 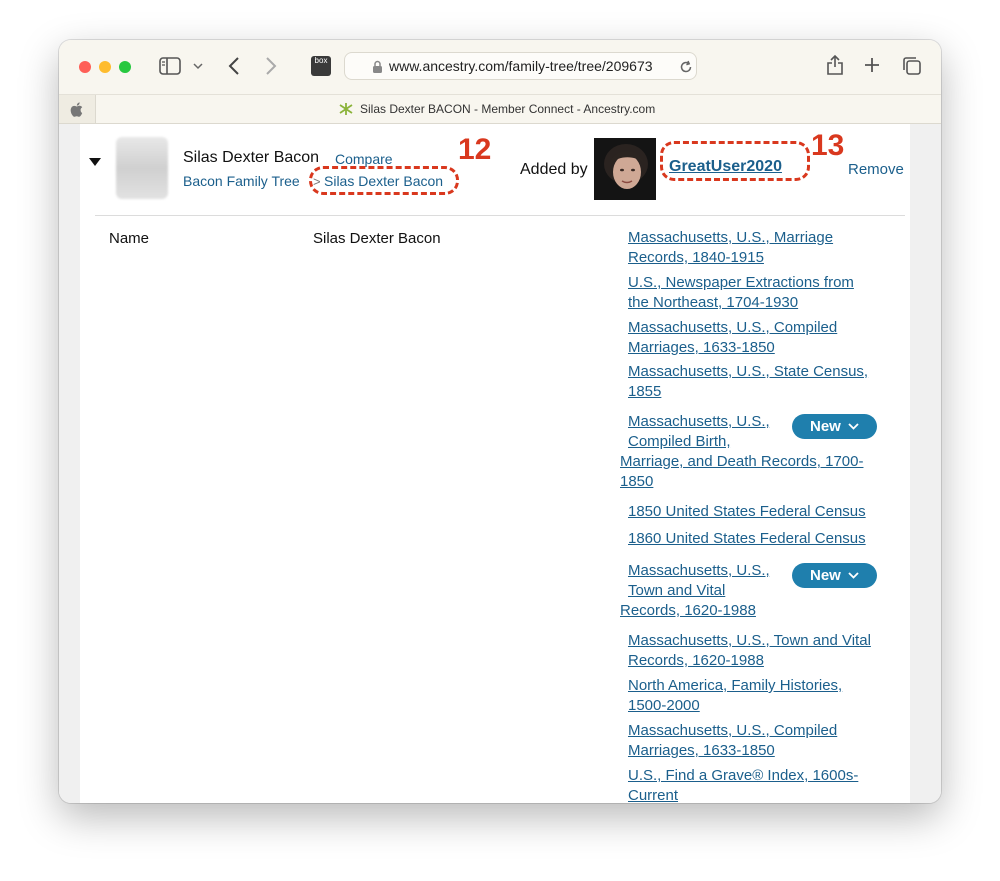 What do you see at coordinates (234, 66) in the screenshot?
I see `back-arrow-icon` at bounding box center [234, 66].